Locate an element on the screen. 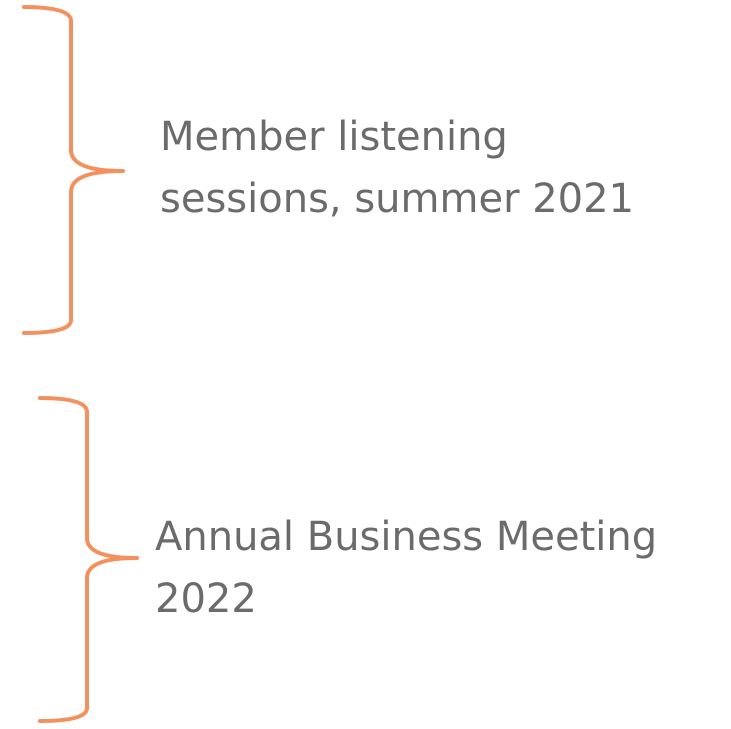 The image size is (731, 729). group-label-annual-business-meeting: Annual Business Meeting 2022 is located at coordinates (406, 568).